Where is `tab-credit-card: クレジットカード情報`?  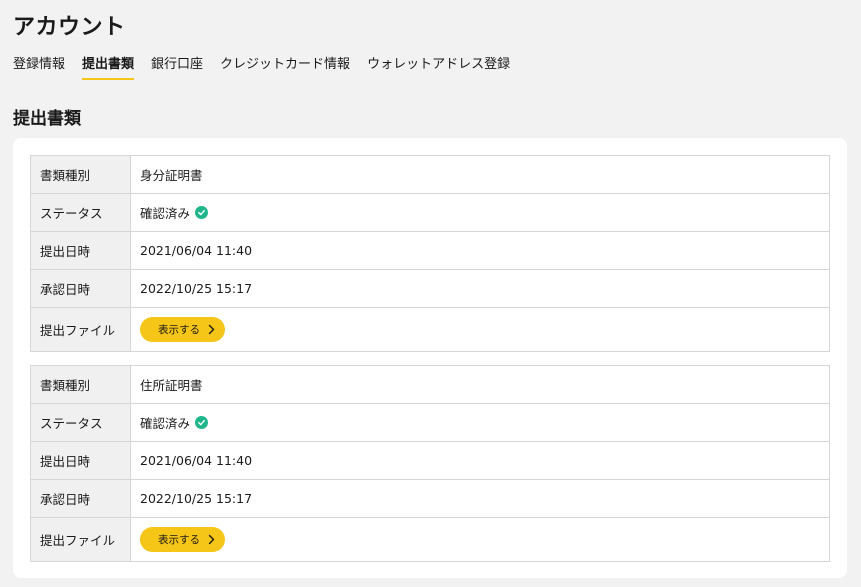 tab-credit-card: クレジットカード情報 is located at coordinates (285, 66).